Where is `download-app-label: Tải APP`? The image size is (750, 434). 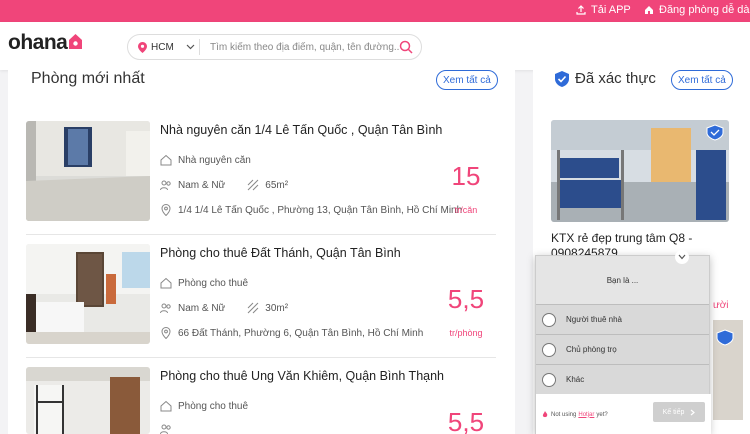 download-app-label: Tải APP is located at coordinates (611, 10).